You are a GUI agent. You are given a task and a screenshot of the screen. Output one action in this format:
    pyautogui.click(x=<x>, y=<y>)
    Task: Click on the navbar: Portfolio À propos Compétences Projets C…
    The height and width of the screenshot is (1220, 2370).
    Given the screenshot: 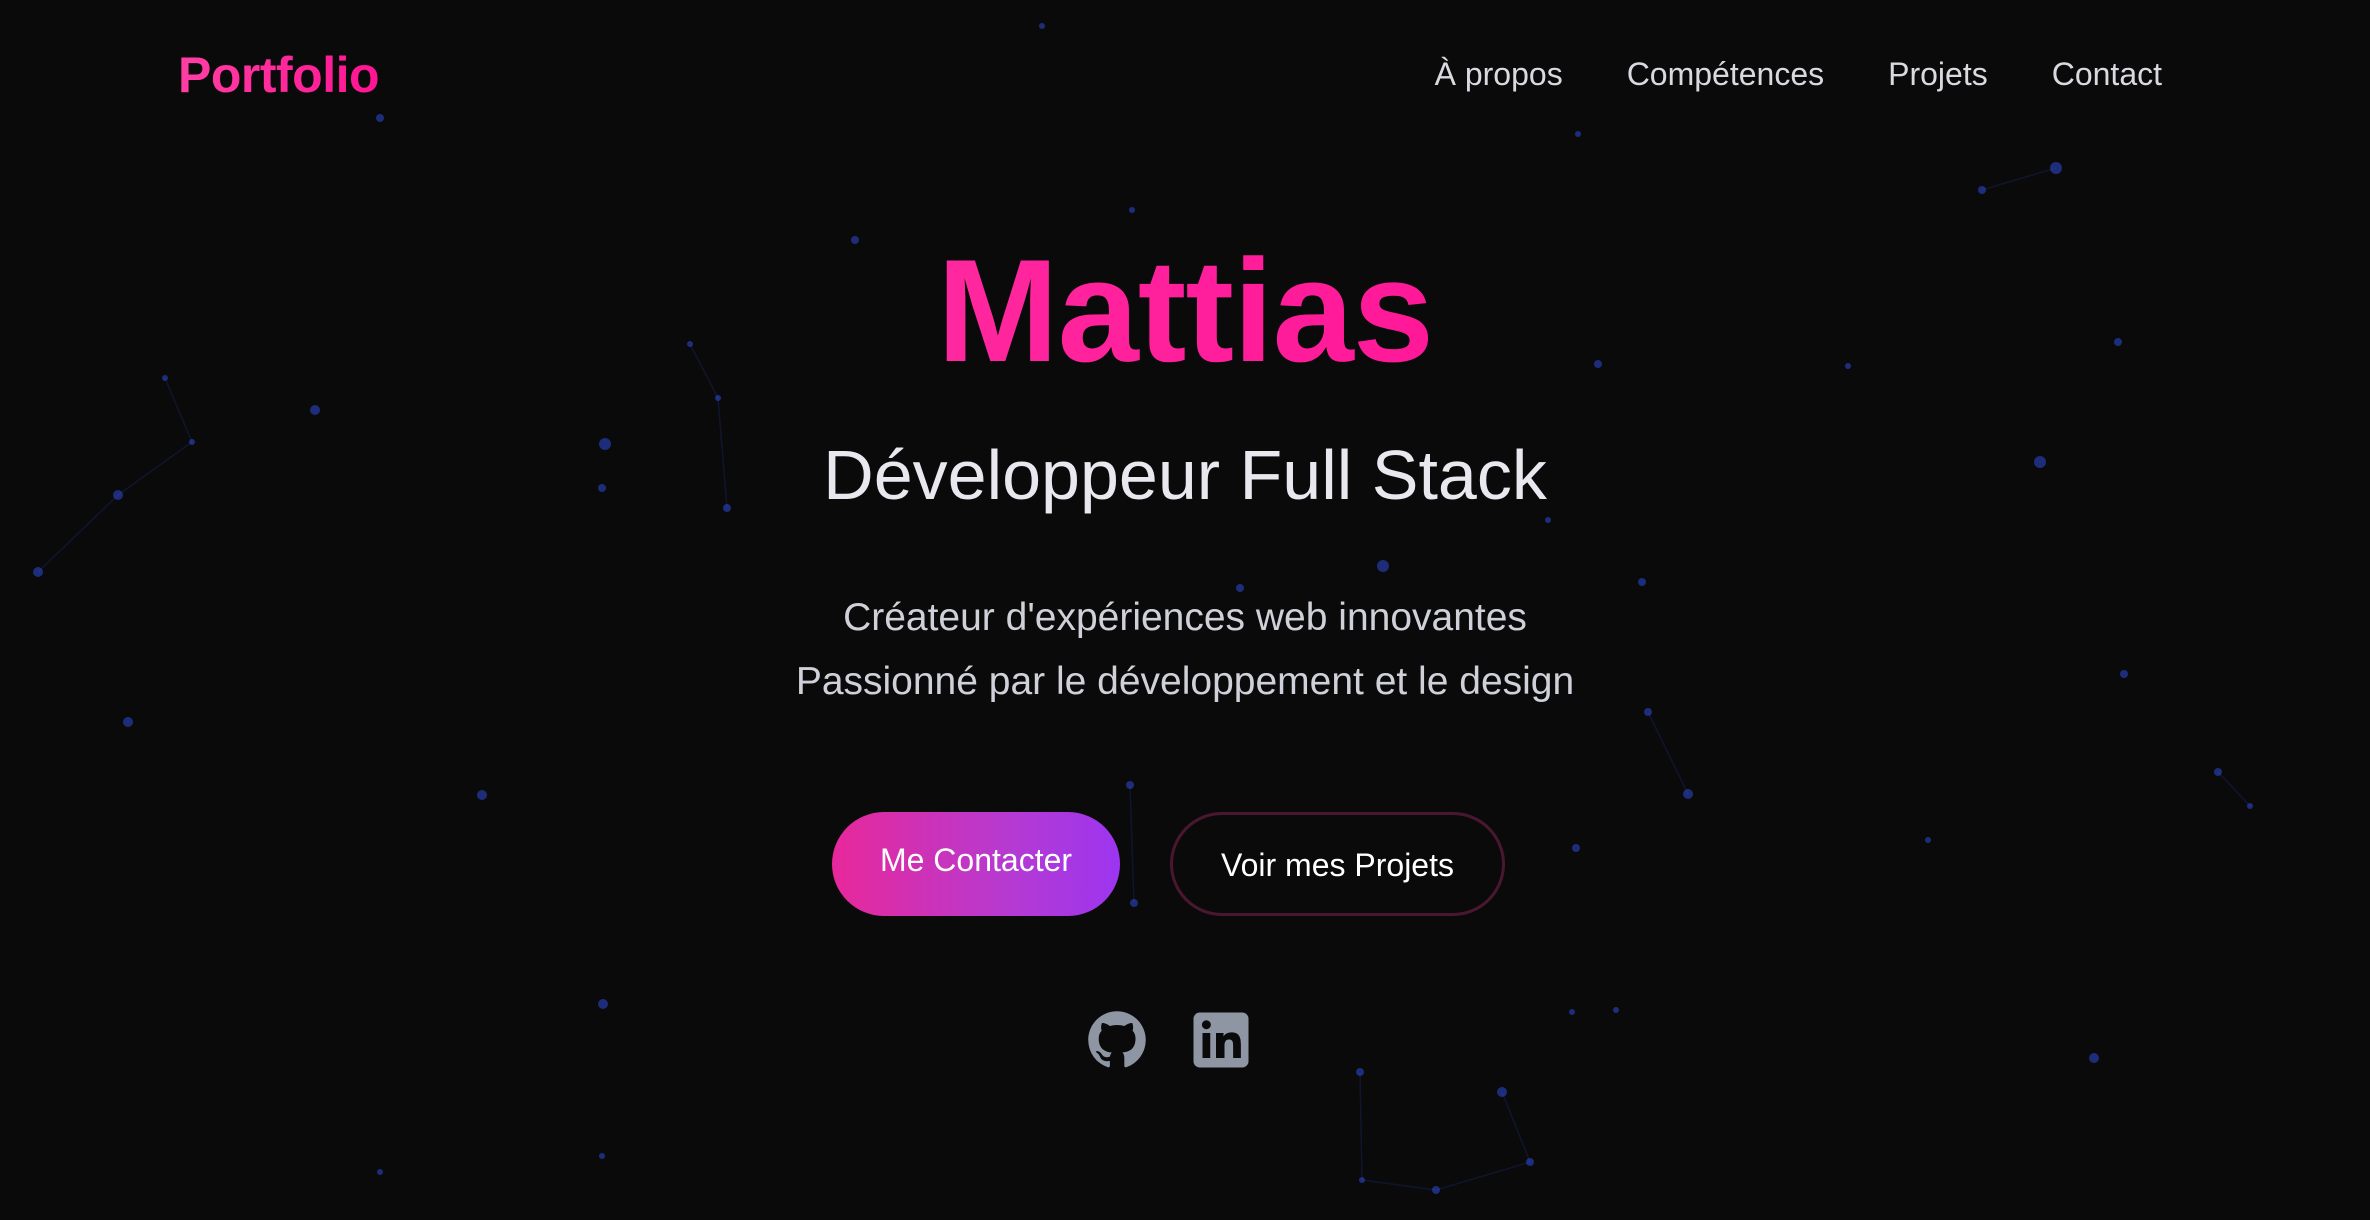 What is the action you would take?
    pyautogui.click(x=1185, y=78)
    